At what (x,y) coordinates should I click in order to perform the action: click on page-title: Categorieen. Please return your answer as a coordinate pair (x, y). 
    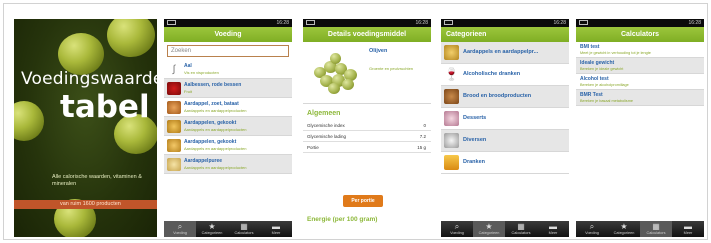
    Looking at the image, I should click on (505, 34).